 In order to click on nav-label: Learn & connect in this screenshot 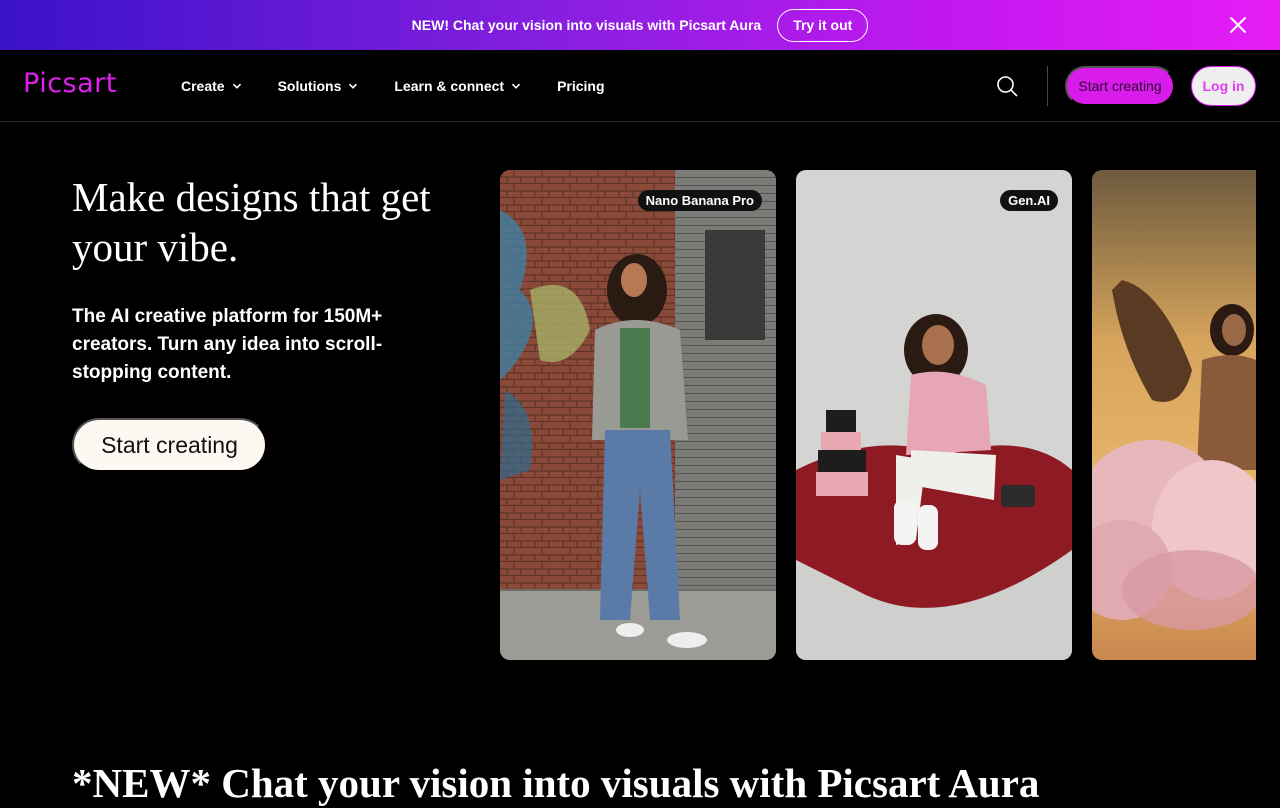, I will do `click(449, 86)`.